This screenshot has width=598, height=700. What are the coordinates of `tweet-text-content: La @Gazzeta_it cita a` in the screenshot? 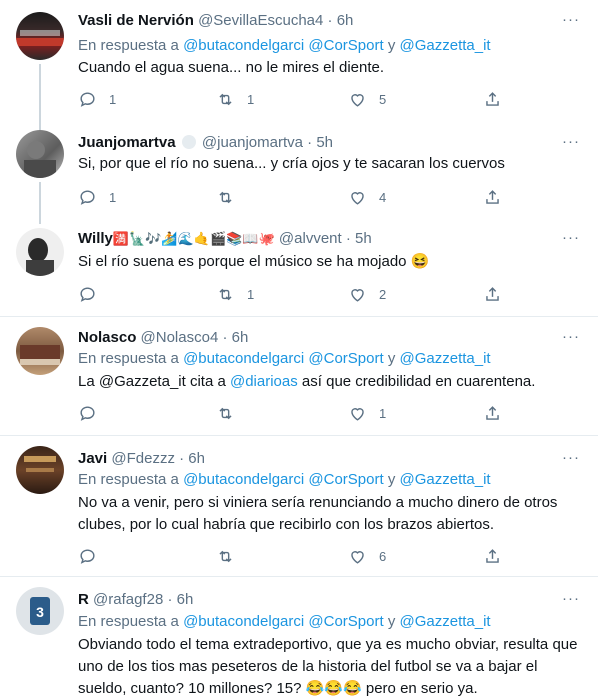 It's located at (152, 381).